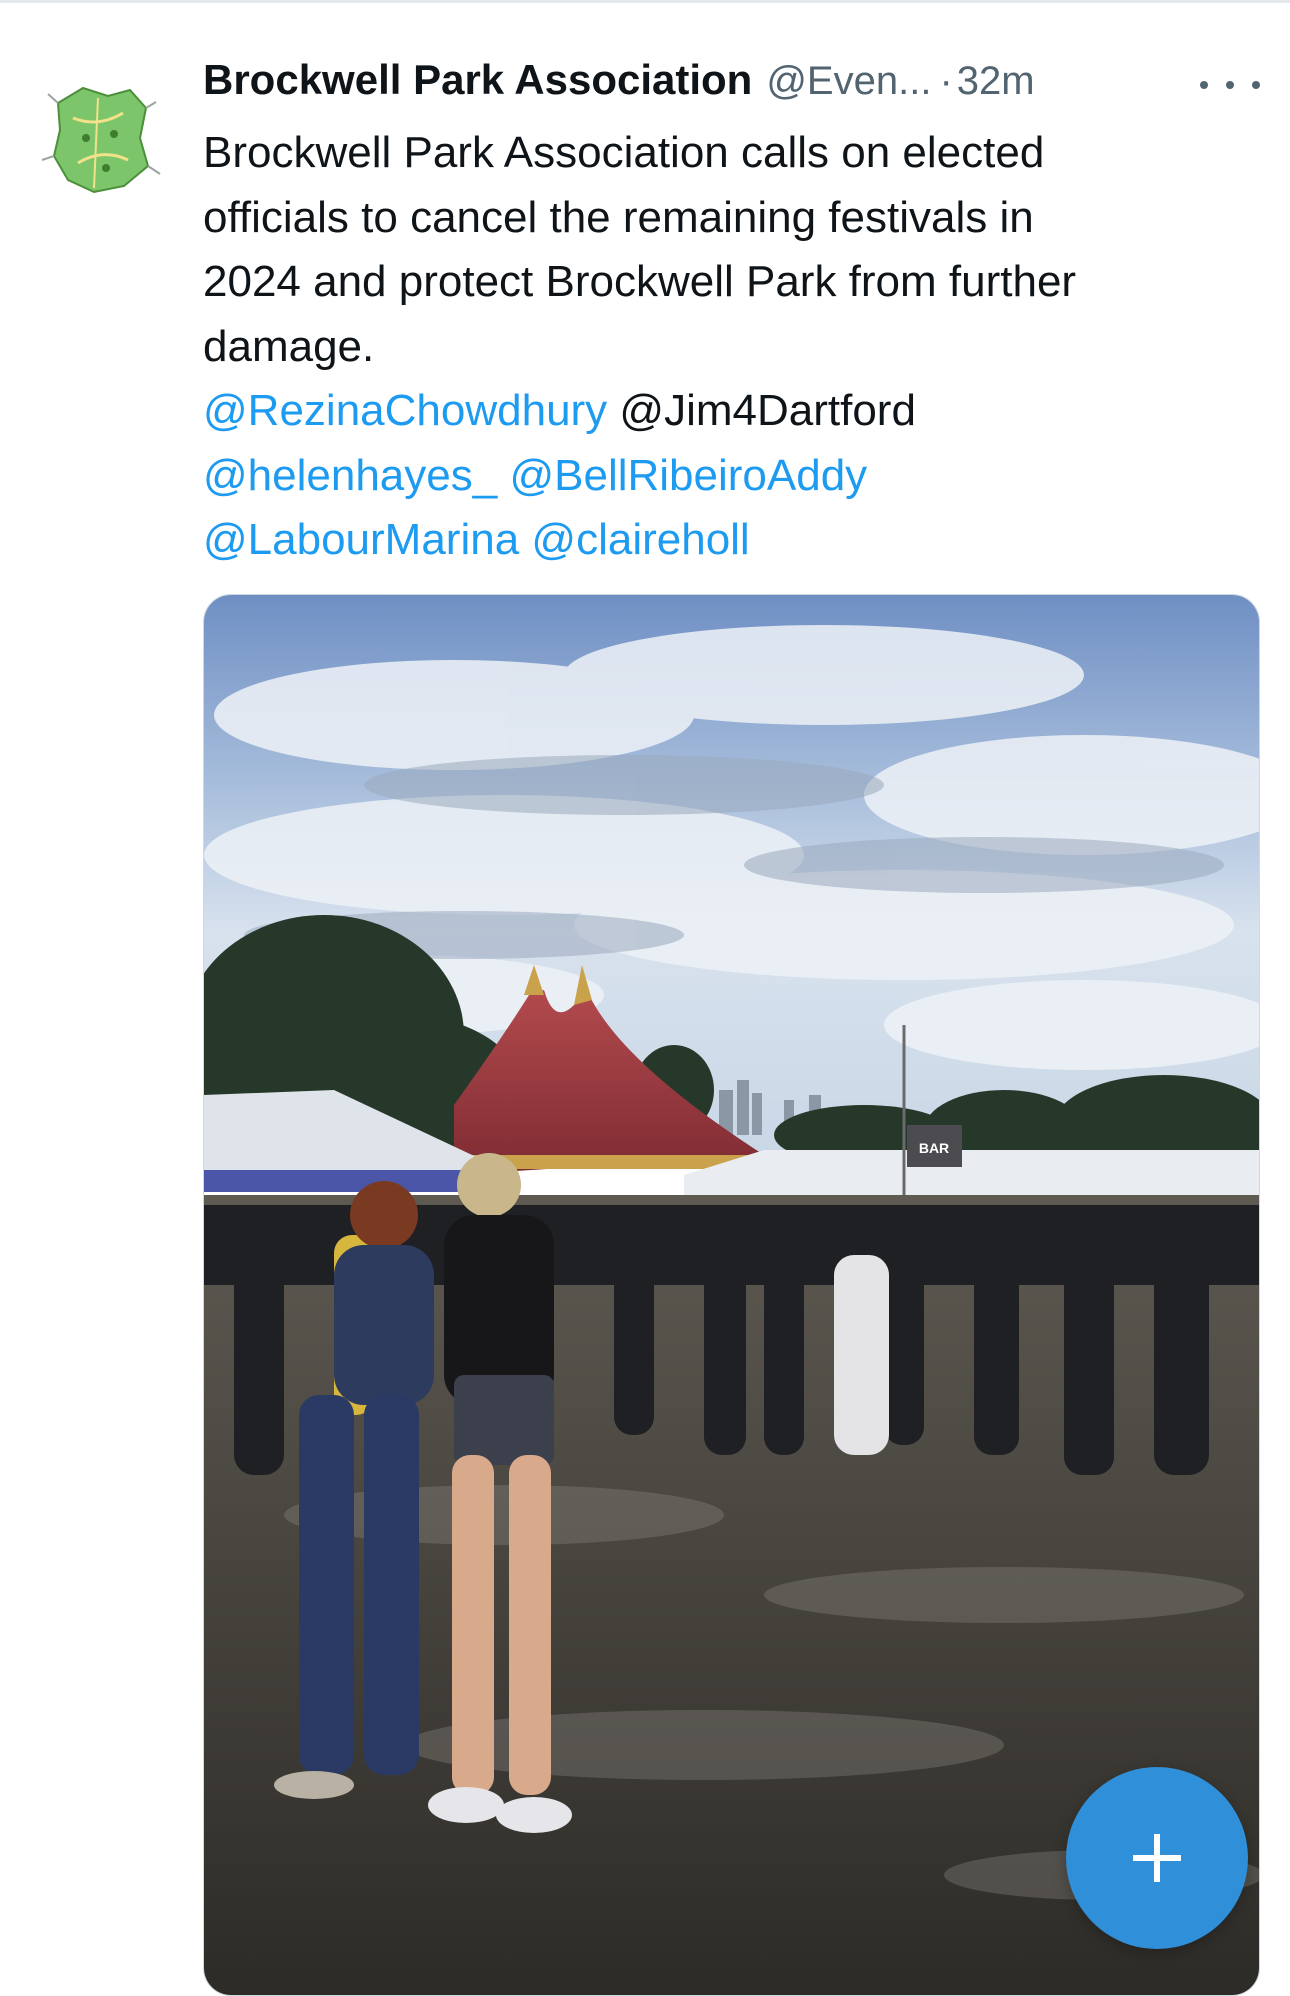 The width and height of the screenshot is (1290, 1996). I want to click on plus-icon, so click(1157, 1858).